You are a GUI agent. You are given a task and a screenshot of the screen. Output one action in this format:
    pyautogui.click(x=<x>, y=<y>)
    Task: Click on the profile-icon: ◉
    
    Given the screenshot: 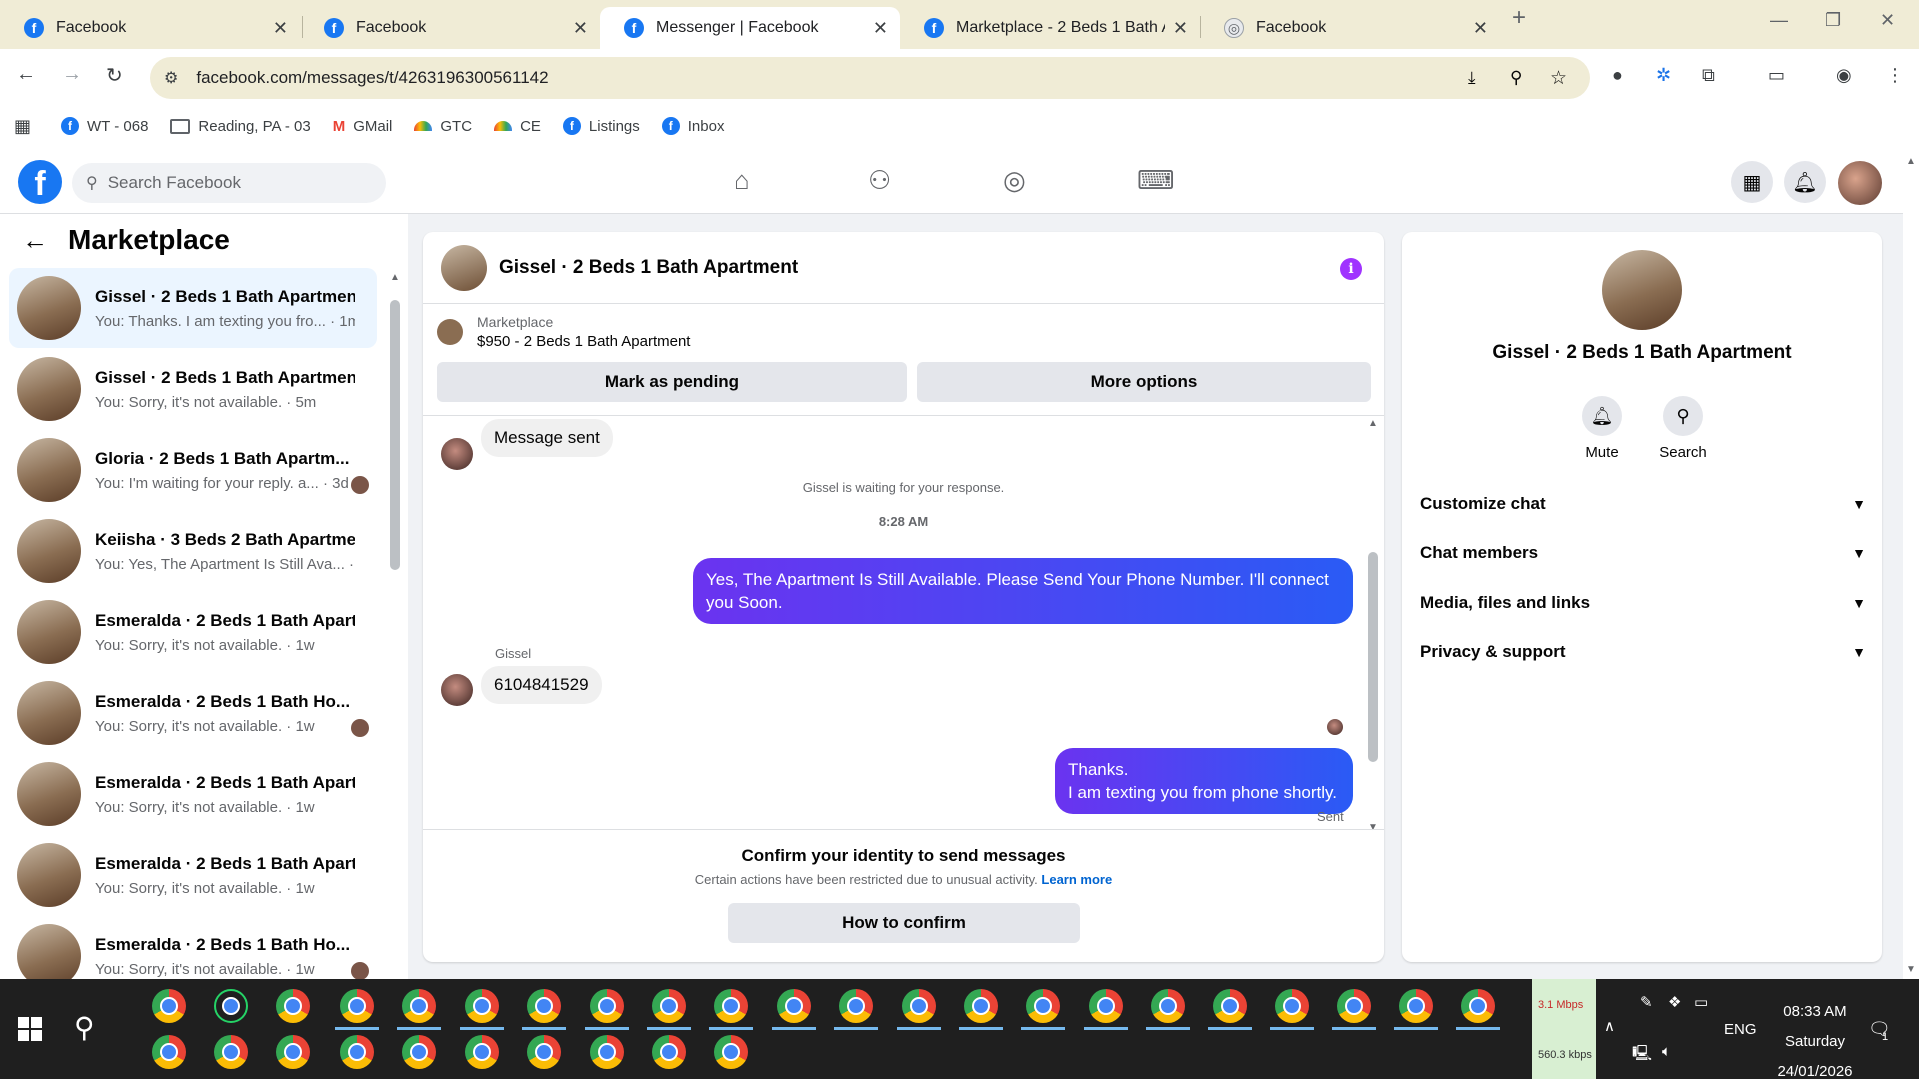 What is the action you would take?
    pyautogui.click(x=1844, y=75)
    